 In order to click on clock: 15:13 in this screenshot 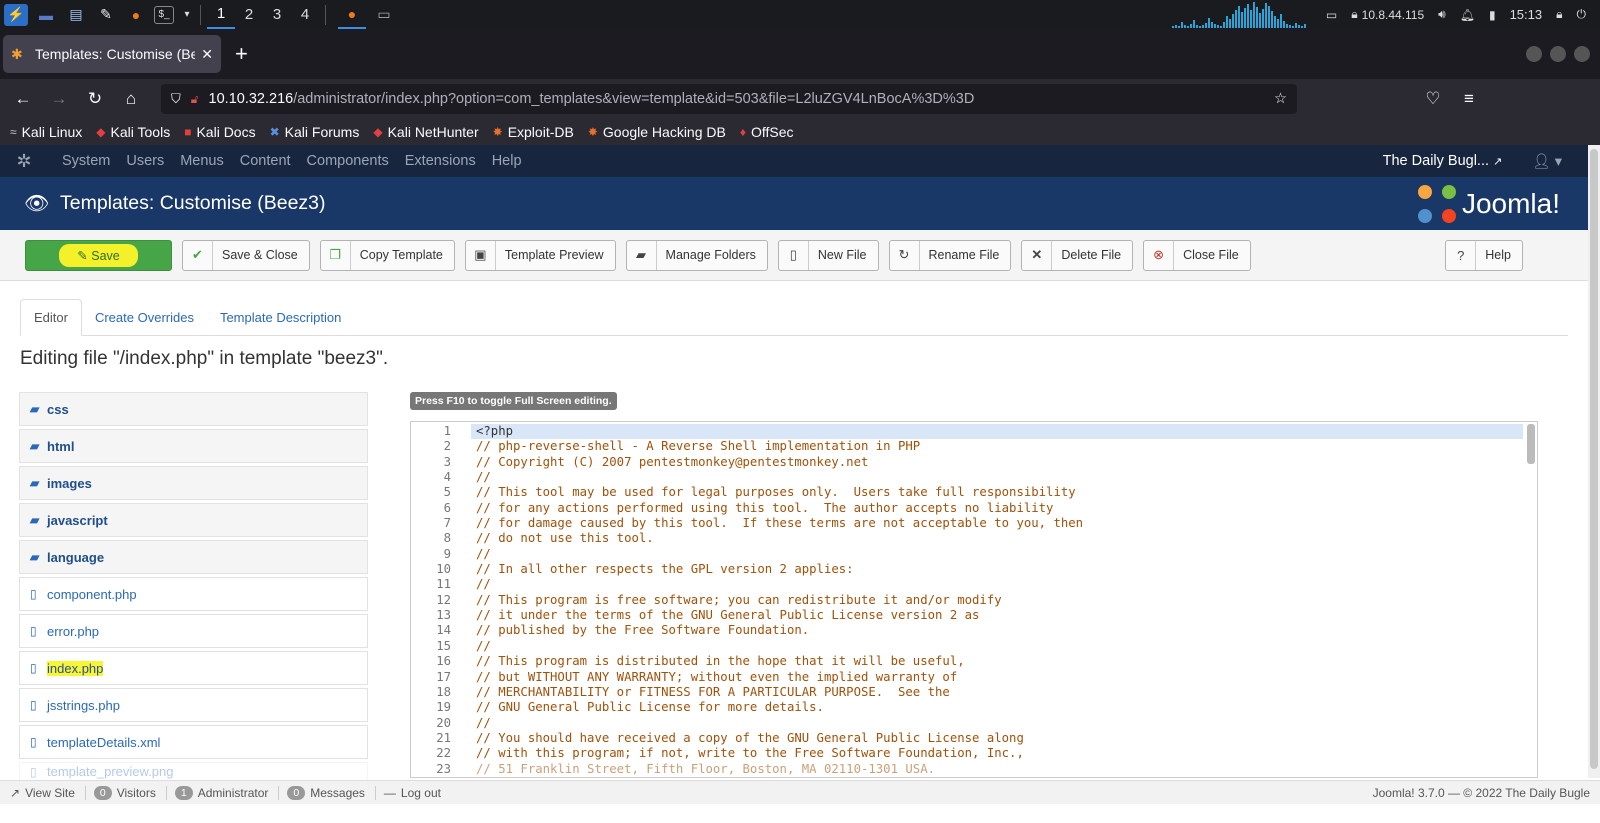, I will do `click(1526, 14)`.